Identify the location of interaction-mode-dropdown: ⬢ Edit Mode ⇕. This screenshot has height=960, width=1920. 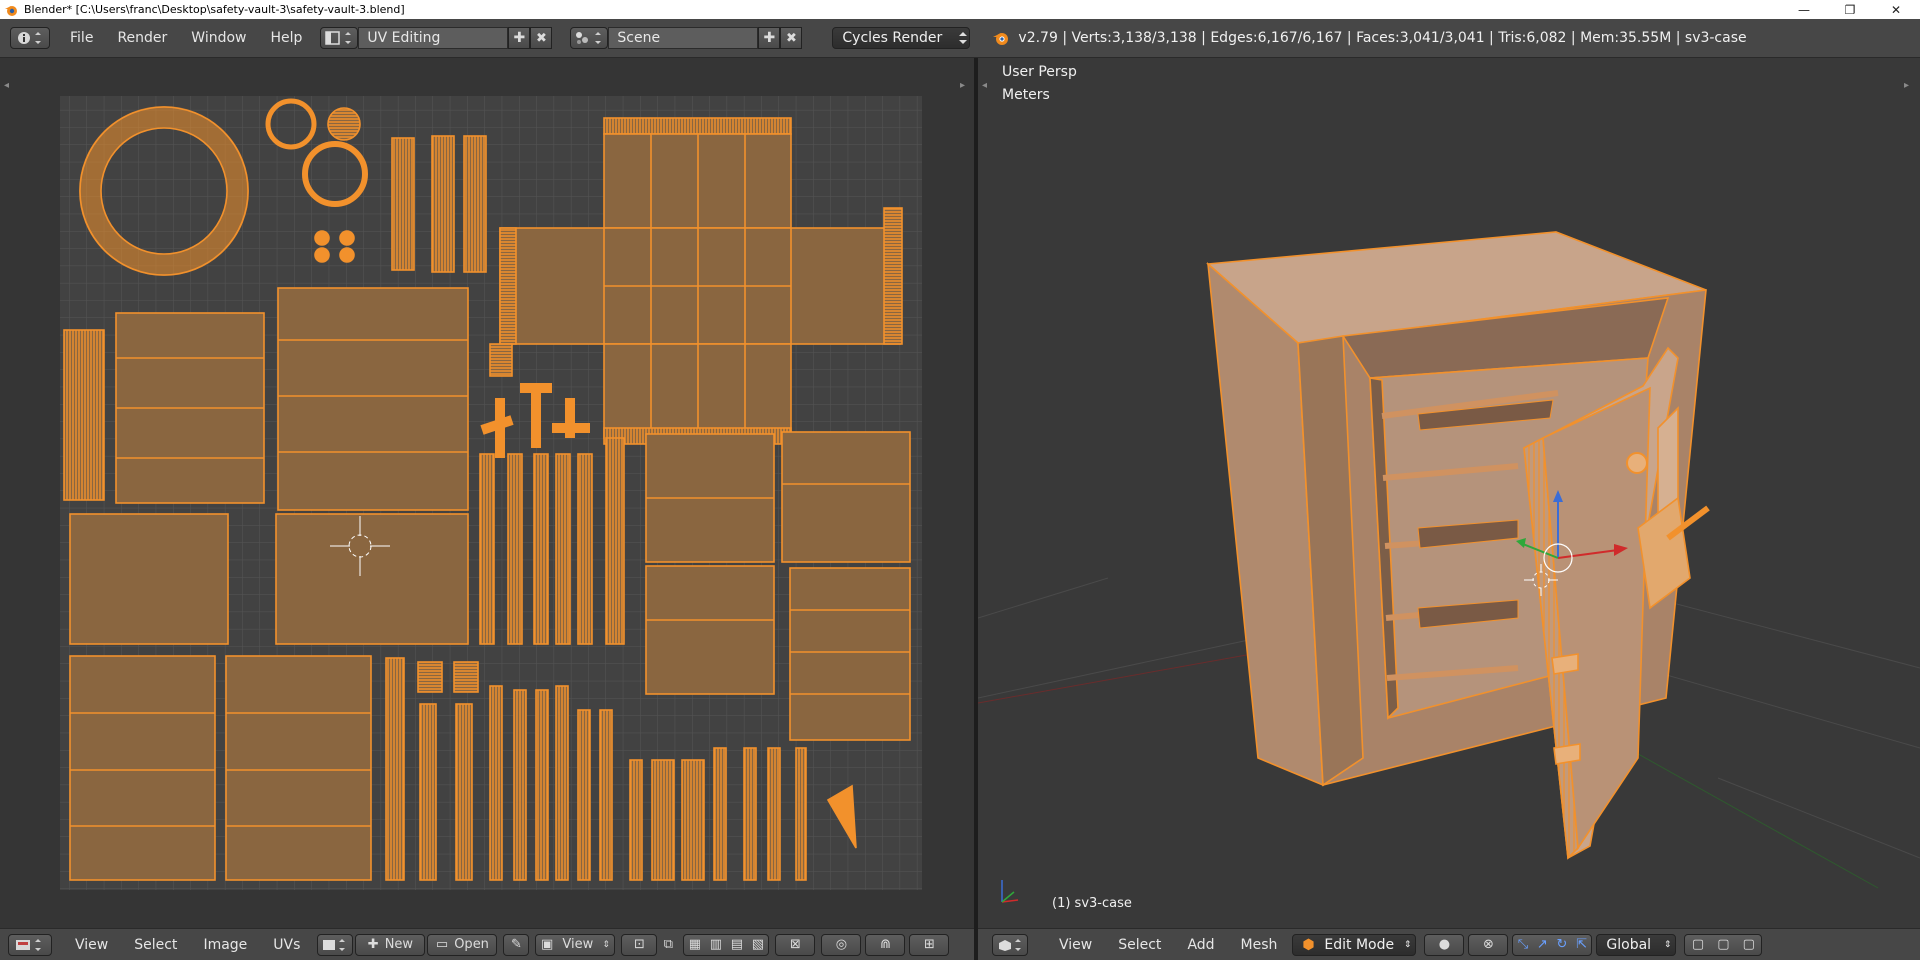
(1354, 944).